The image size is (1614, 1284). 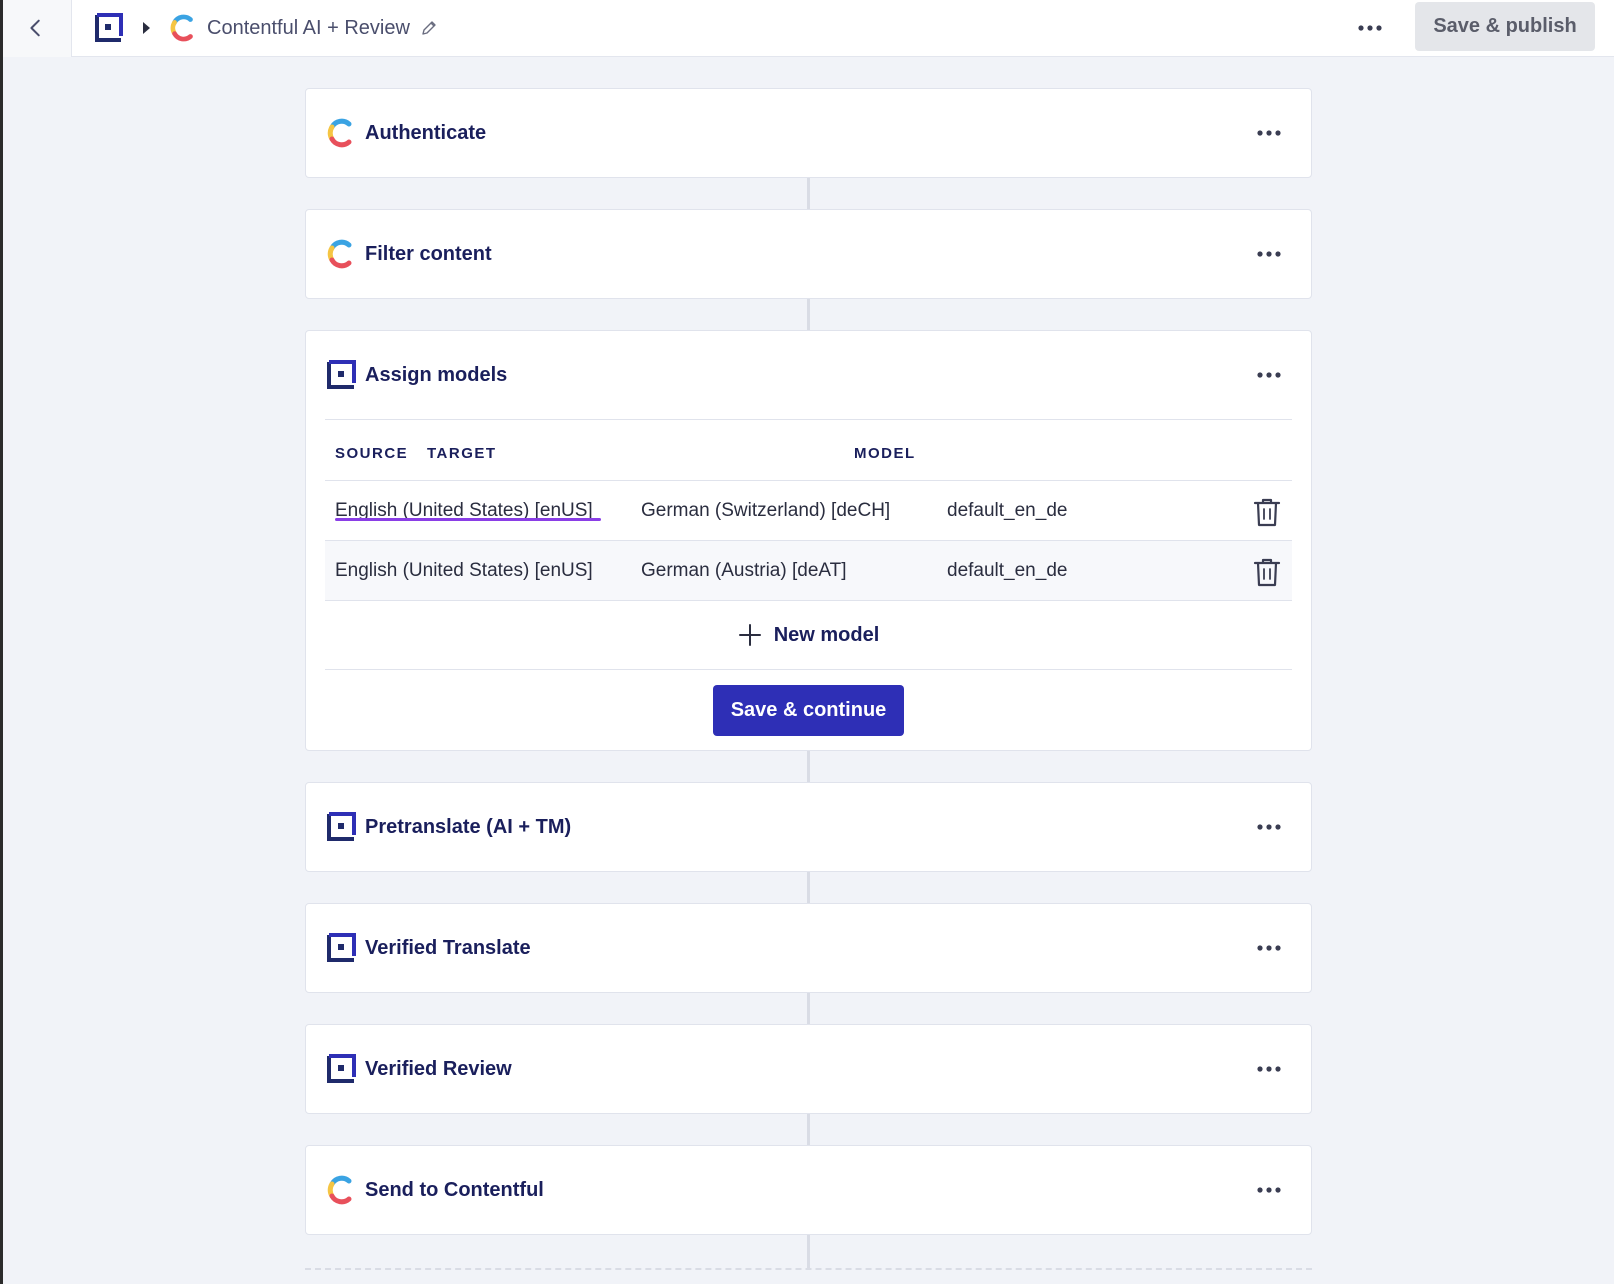 I want to click on lokalise-logo-icon, so click(x=108, y=28).